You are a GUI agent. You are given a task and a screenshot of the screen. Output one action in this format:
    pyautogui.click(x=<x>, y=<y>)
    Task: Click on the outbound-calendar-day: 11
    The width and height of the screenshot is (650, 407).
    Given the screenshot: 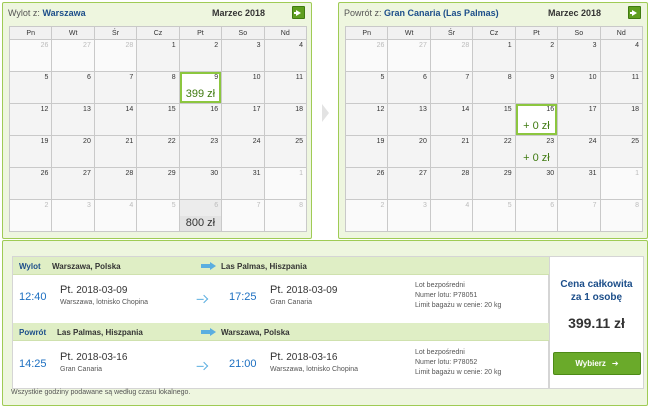 What is the action you would take?
    pyautogui.click(x=285, y=87)
    